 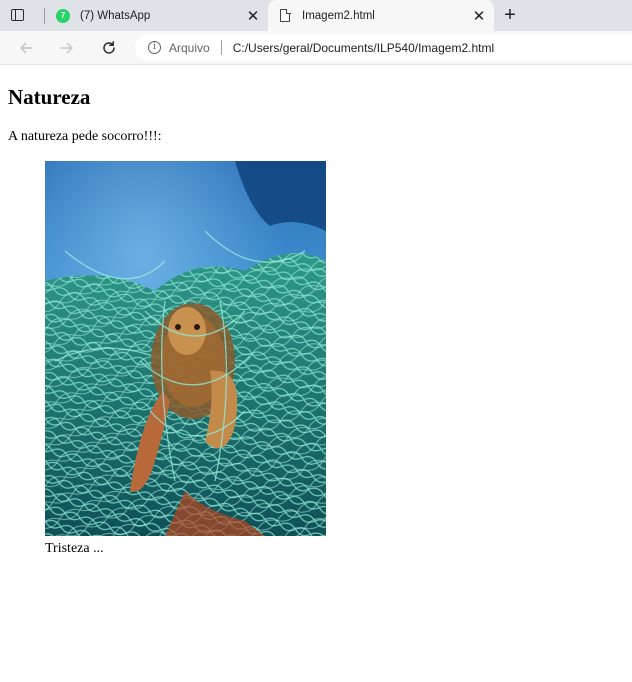 I want to click on omnibox-separator, so click(x=221, y=47).